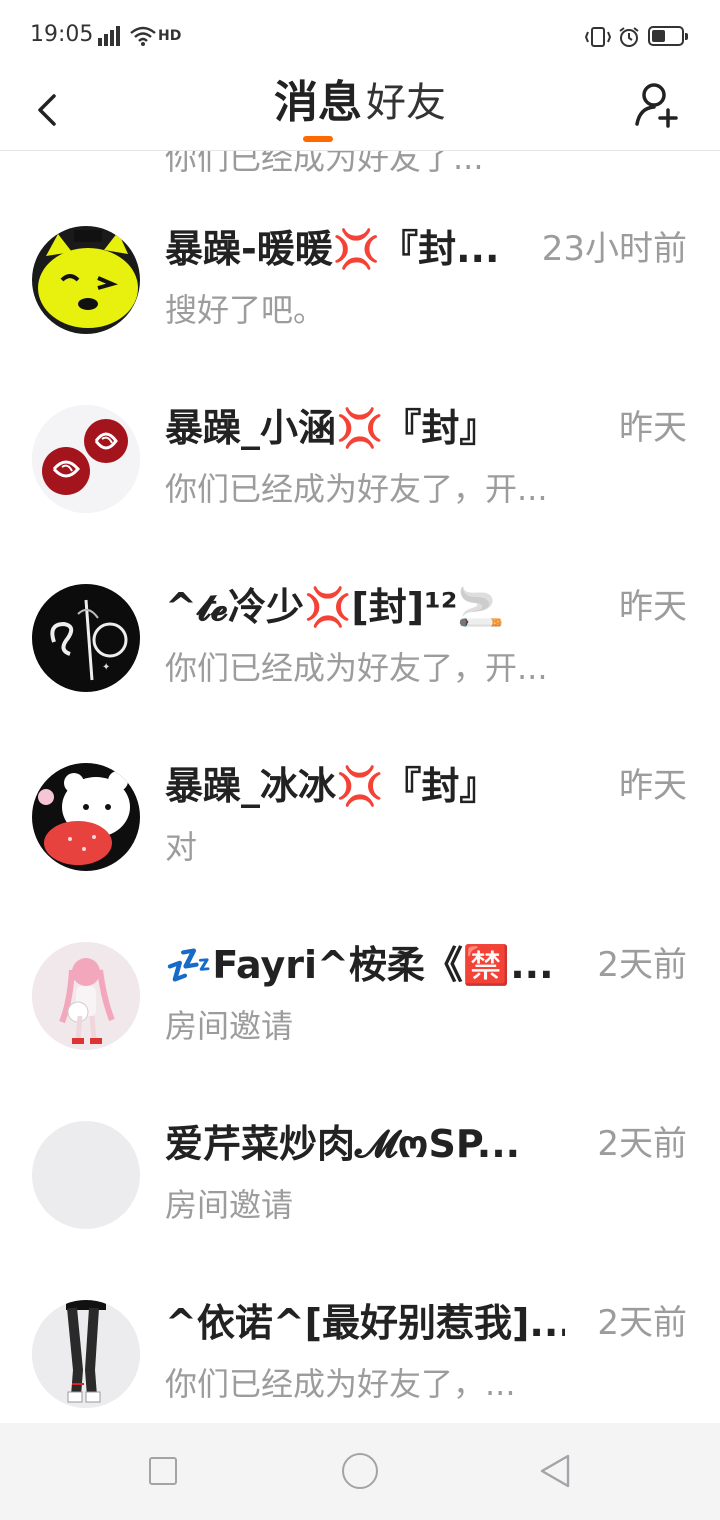  I want to click on vibrate-icon, so click(598, 37).